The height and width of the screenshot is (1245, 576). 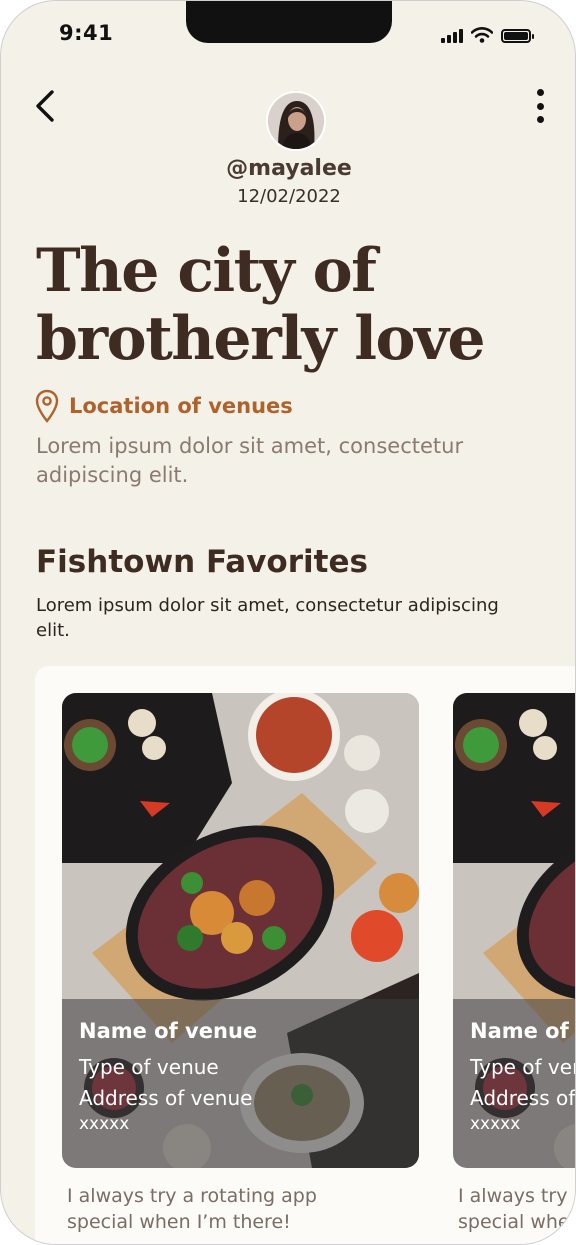 I want to click on battery-icon, so click(x=517, y=36).